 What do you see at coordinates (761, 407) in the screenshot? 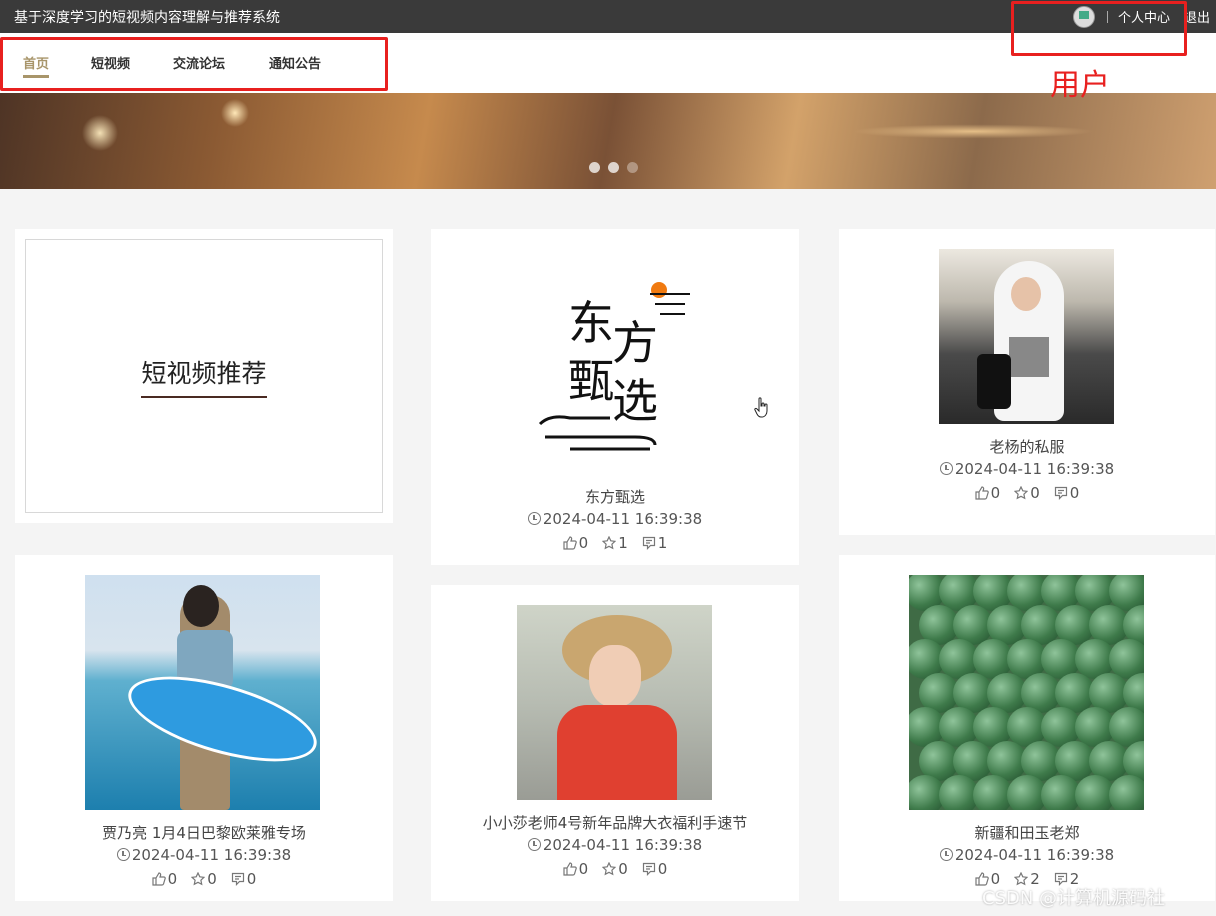
I see `hand-cursor-icon` at bounding box center [761, 407].